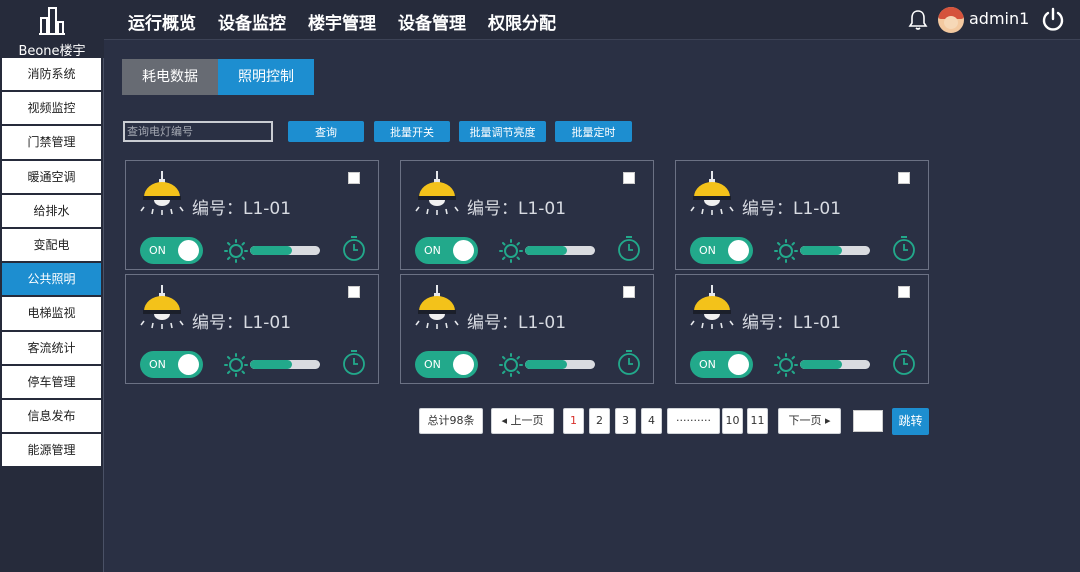 This screenshot has height=572, width=1080. What do you see at coordinates (51, 382) in the screenshot?
I see `sidebar-item-parking: 停车管理` at bounding box center [51, 382].